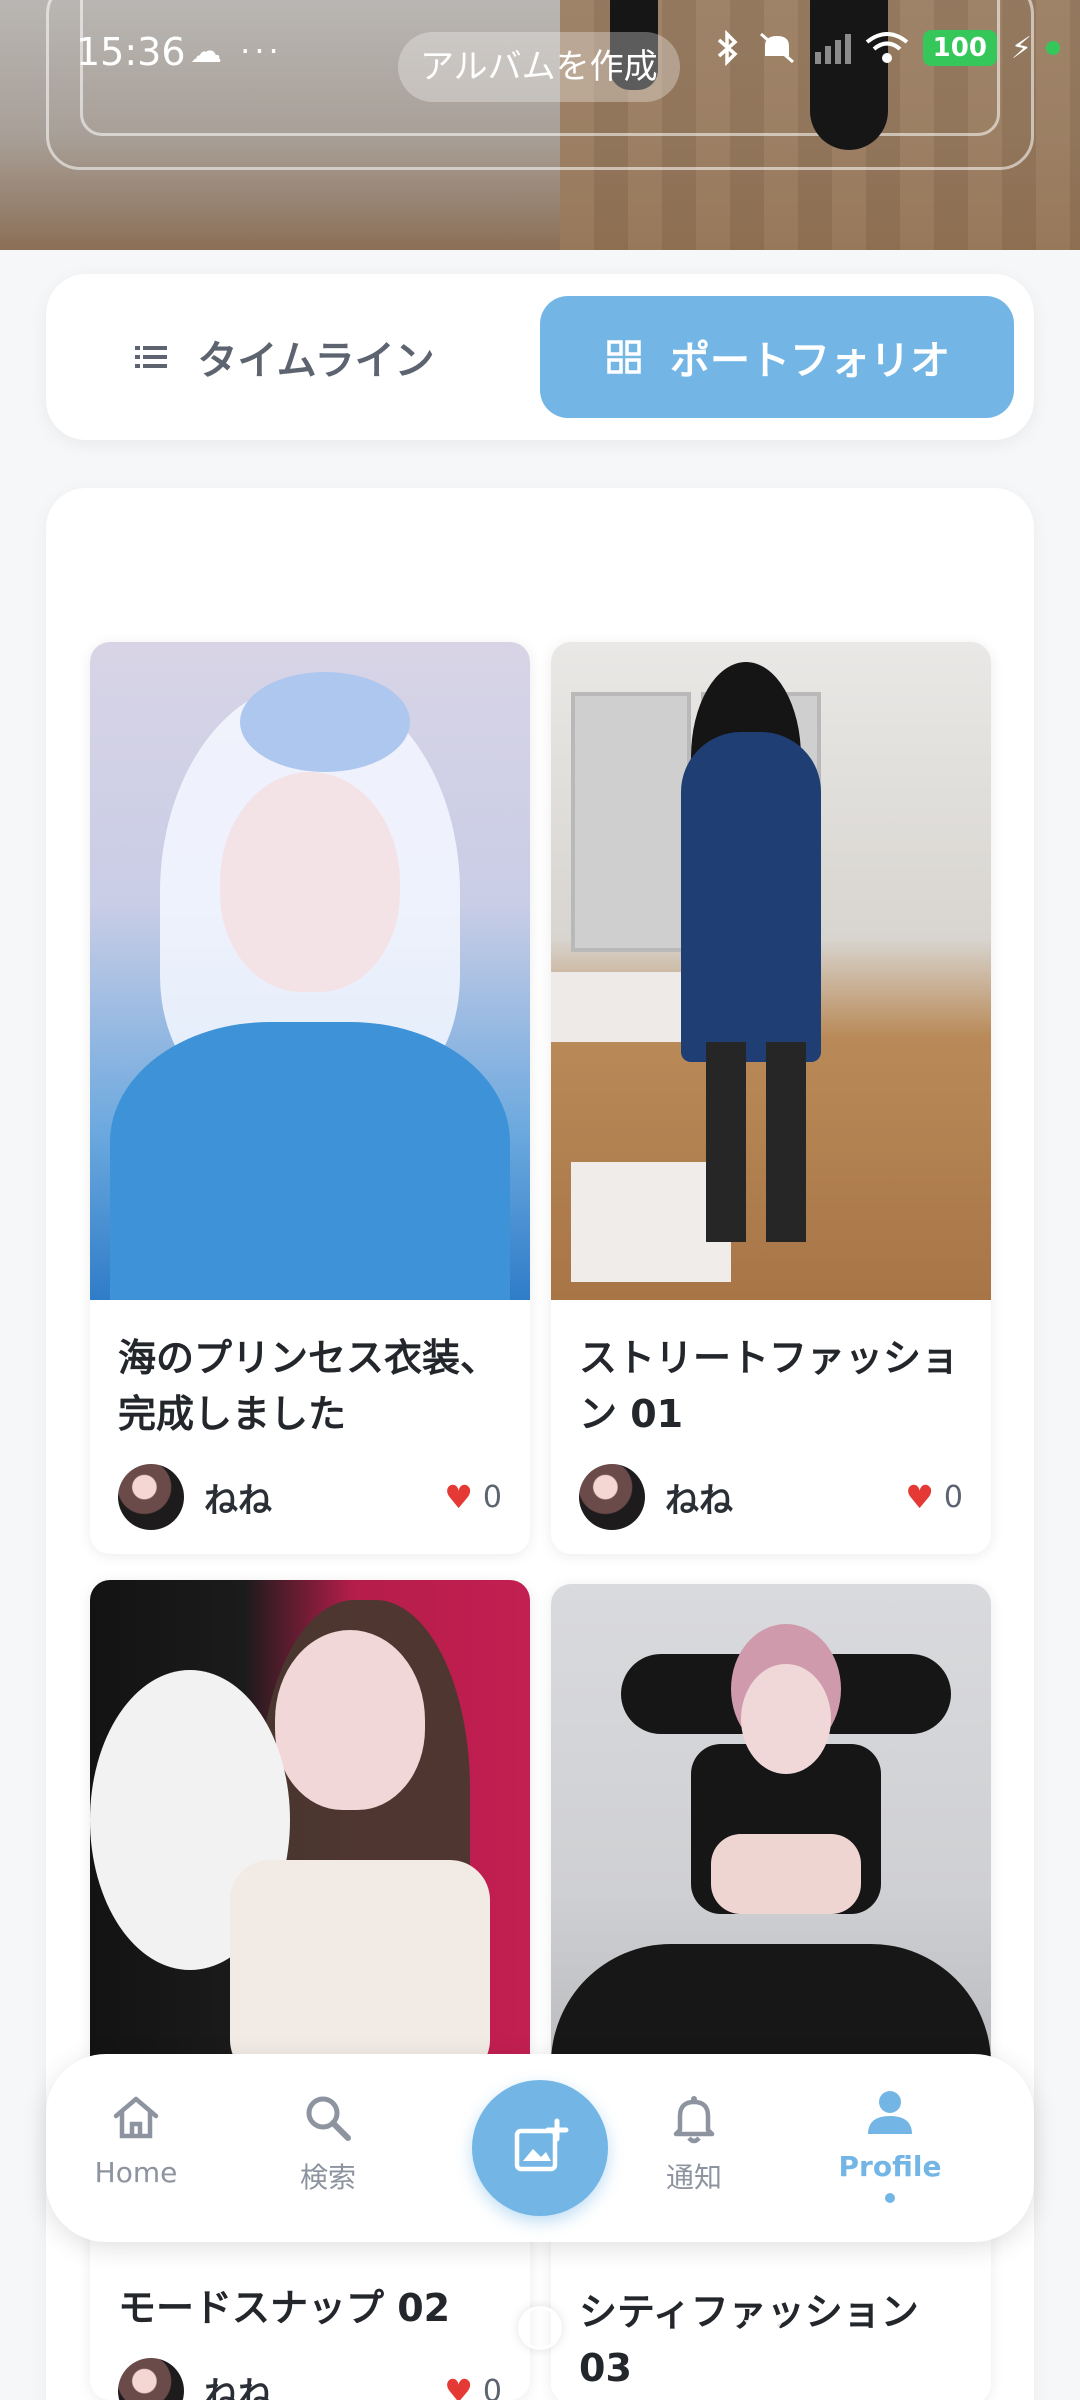 This screenshot has width=1080, height=2400. I want to click on tab-portfolio-label: ポートフォリオ, so click(810, 361).